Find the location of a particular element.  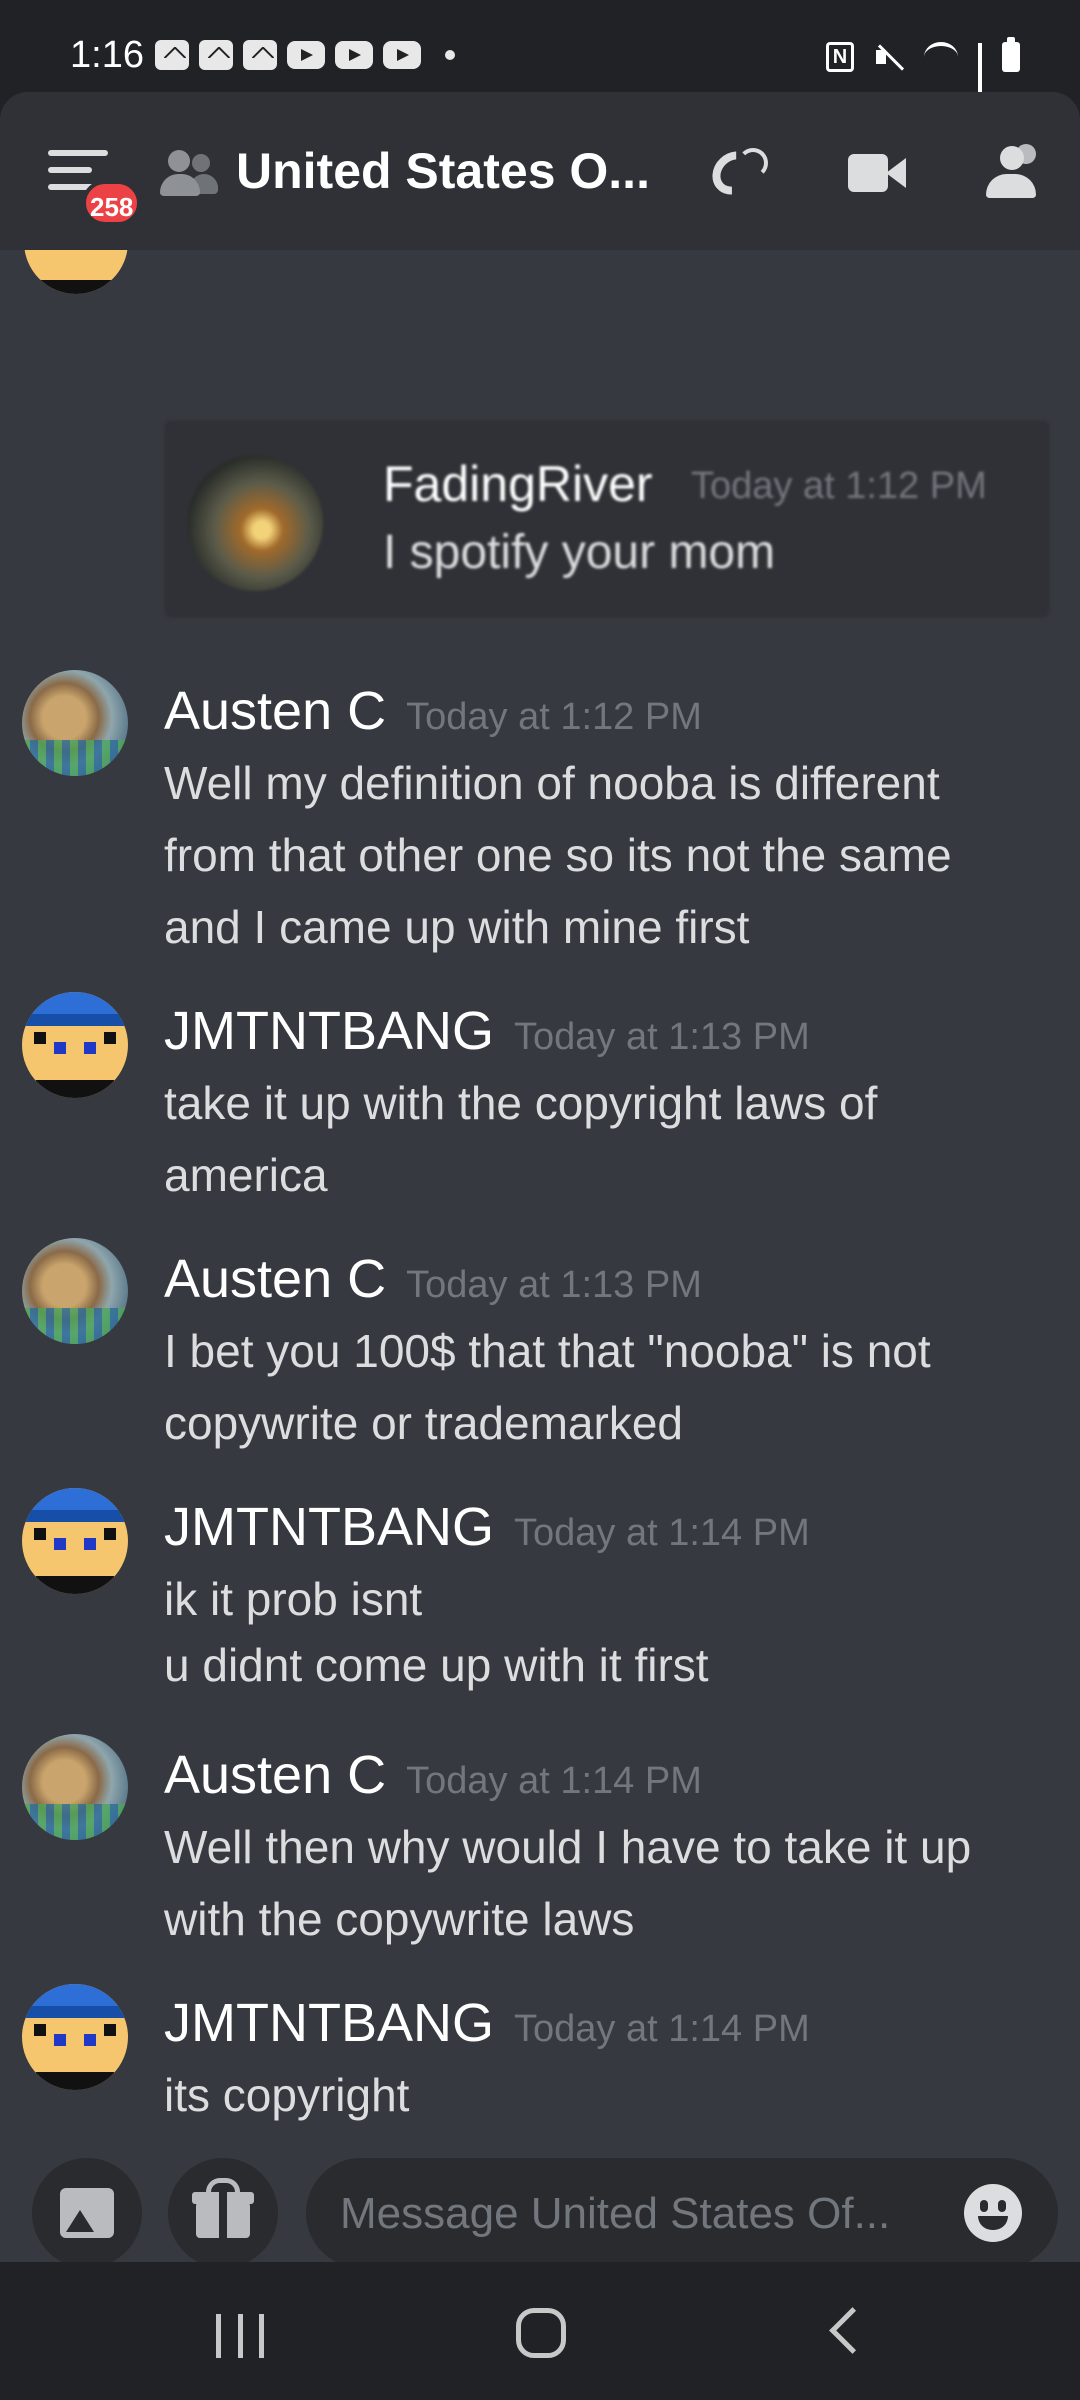

notification-icons is located at coordinates (305, 55).